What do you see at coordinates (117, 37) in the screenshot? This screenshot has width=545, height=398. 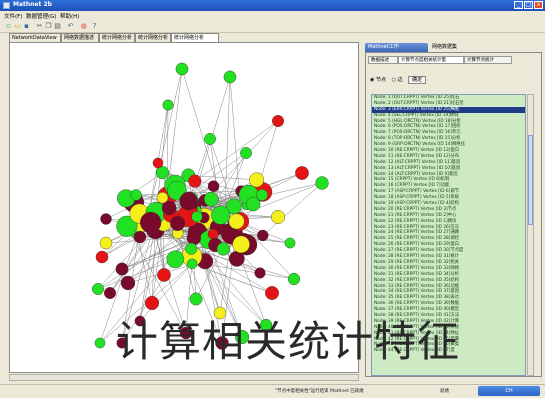 I see `tab-analysis-1: 统计网络分析` at bounding box center [117, 37].